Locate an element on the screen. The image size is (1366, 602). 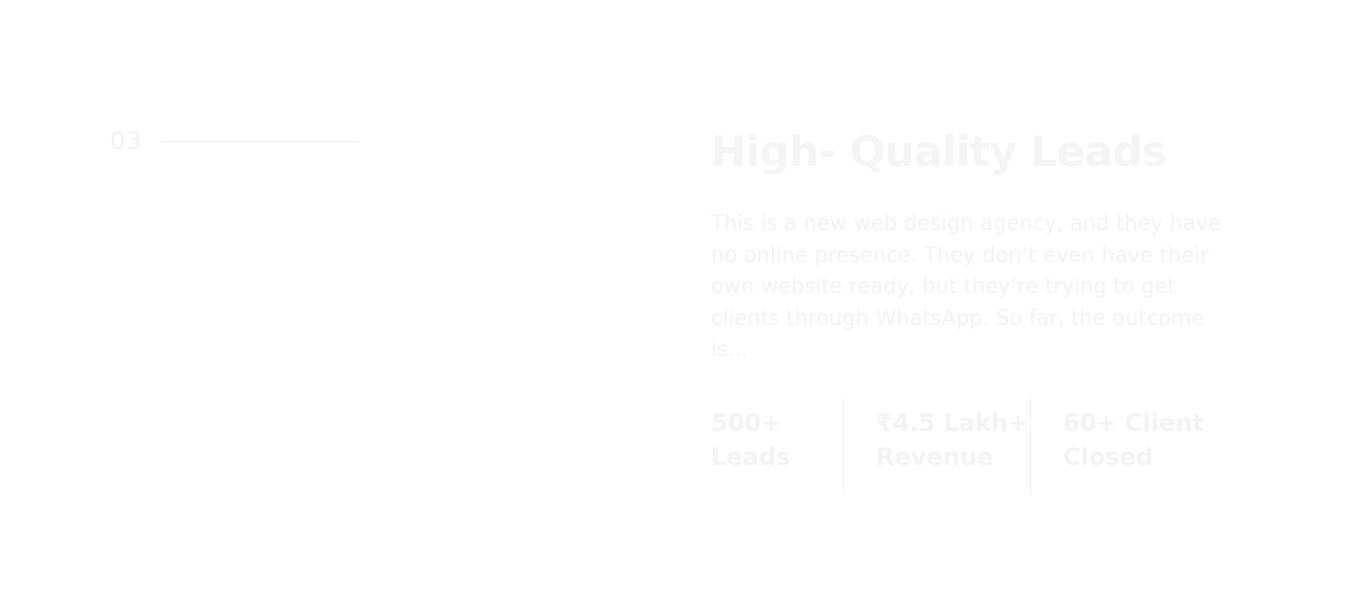
stat-value: ₹4.5 Lakh+ is located at coordinates (952, 422).